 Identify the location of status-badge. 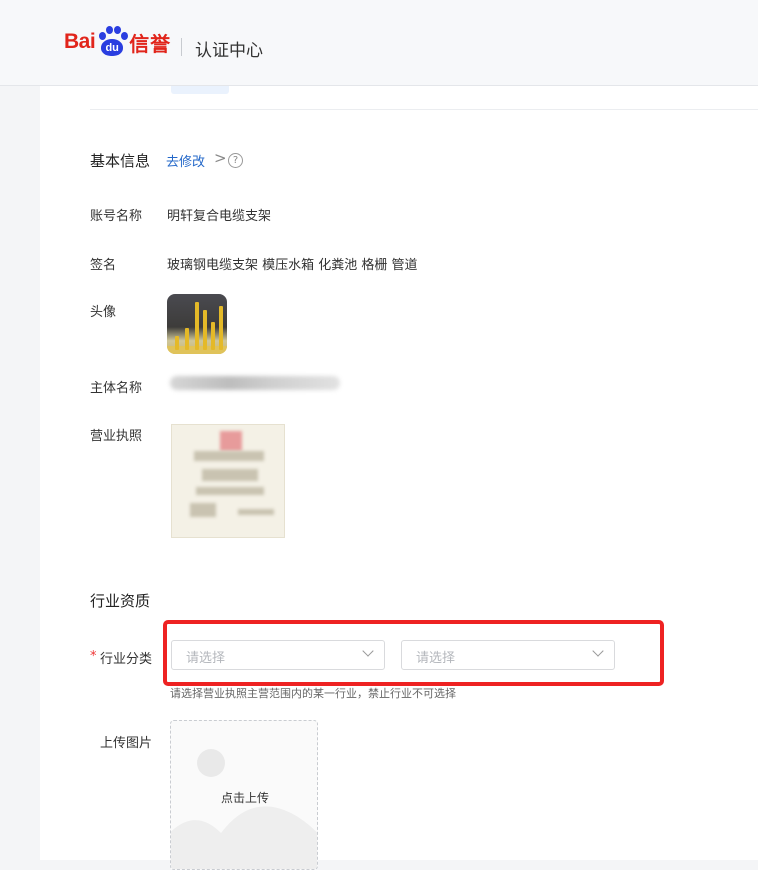
(200, 90).